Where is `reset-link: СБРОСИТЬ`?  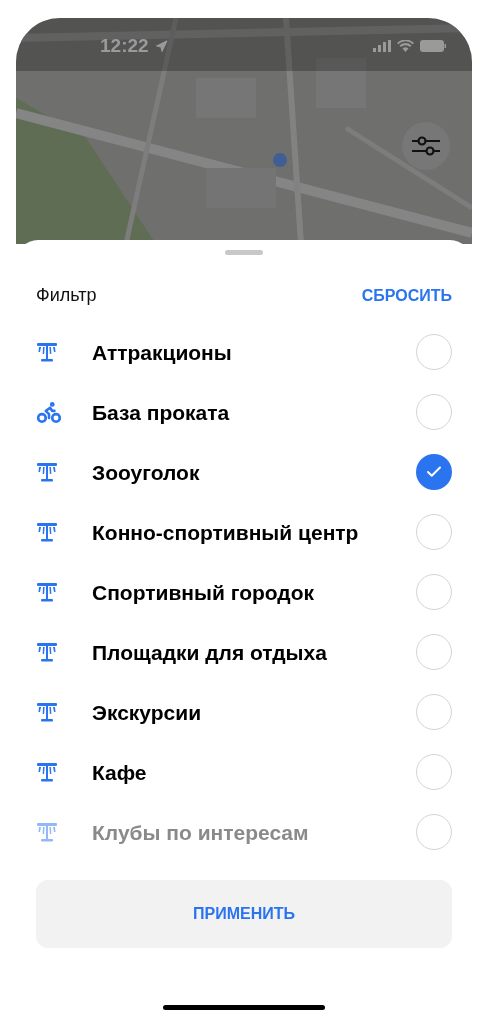
reset-link: СБРОСИТЬ is located at coordinates (406, 295).